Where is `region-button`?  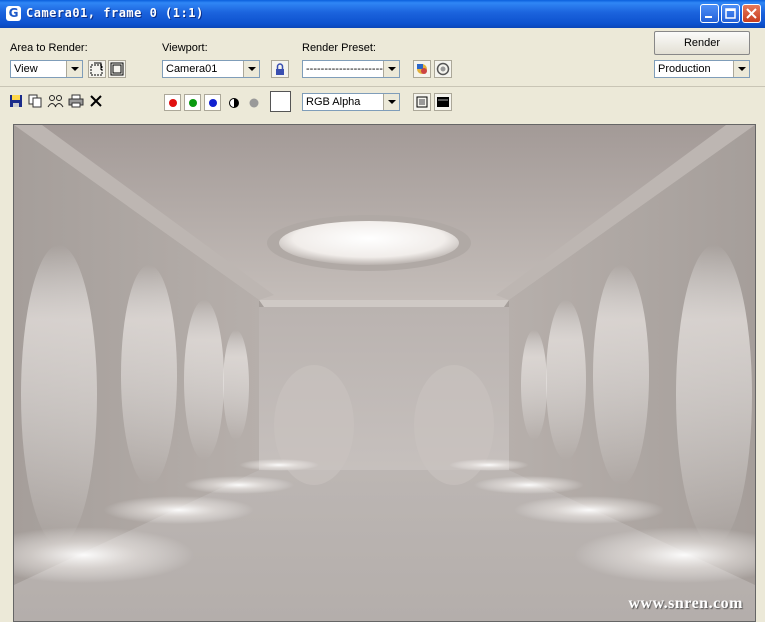 region-button is located at coordinates (97, 69).